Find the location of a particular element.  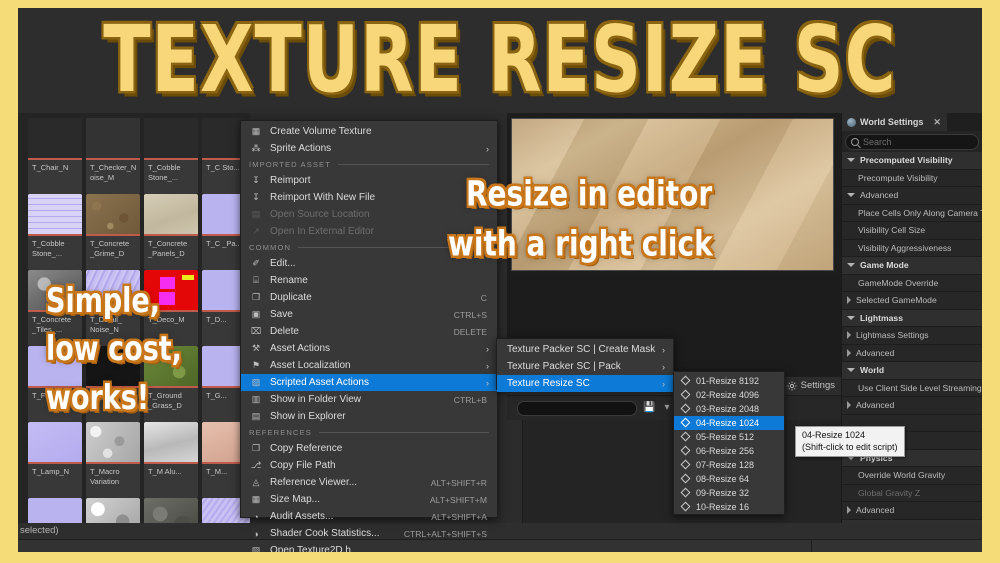

menu-item-resize-128: 07-Resize 128 is located at coordinates (729, 465).